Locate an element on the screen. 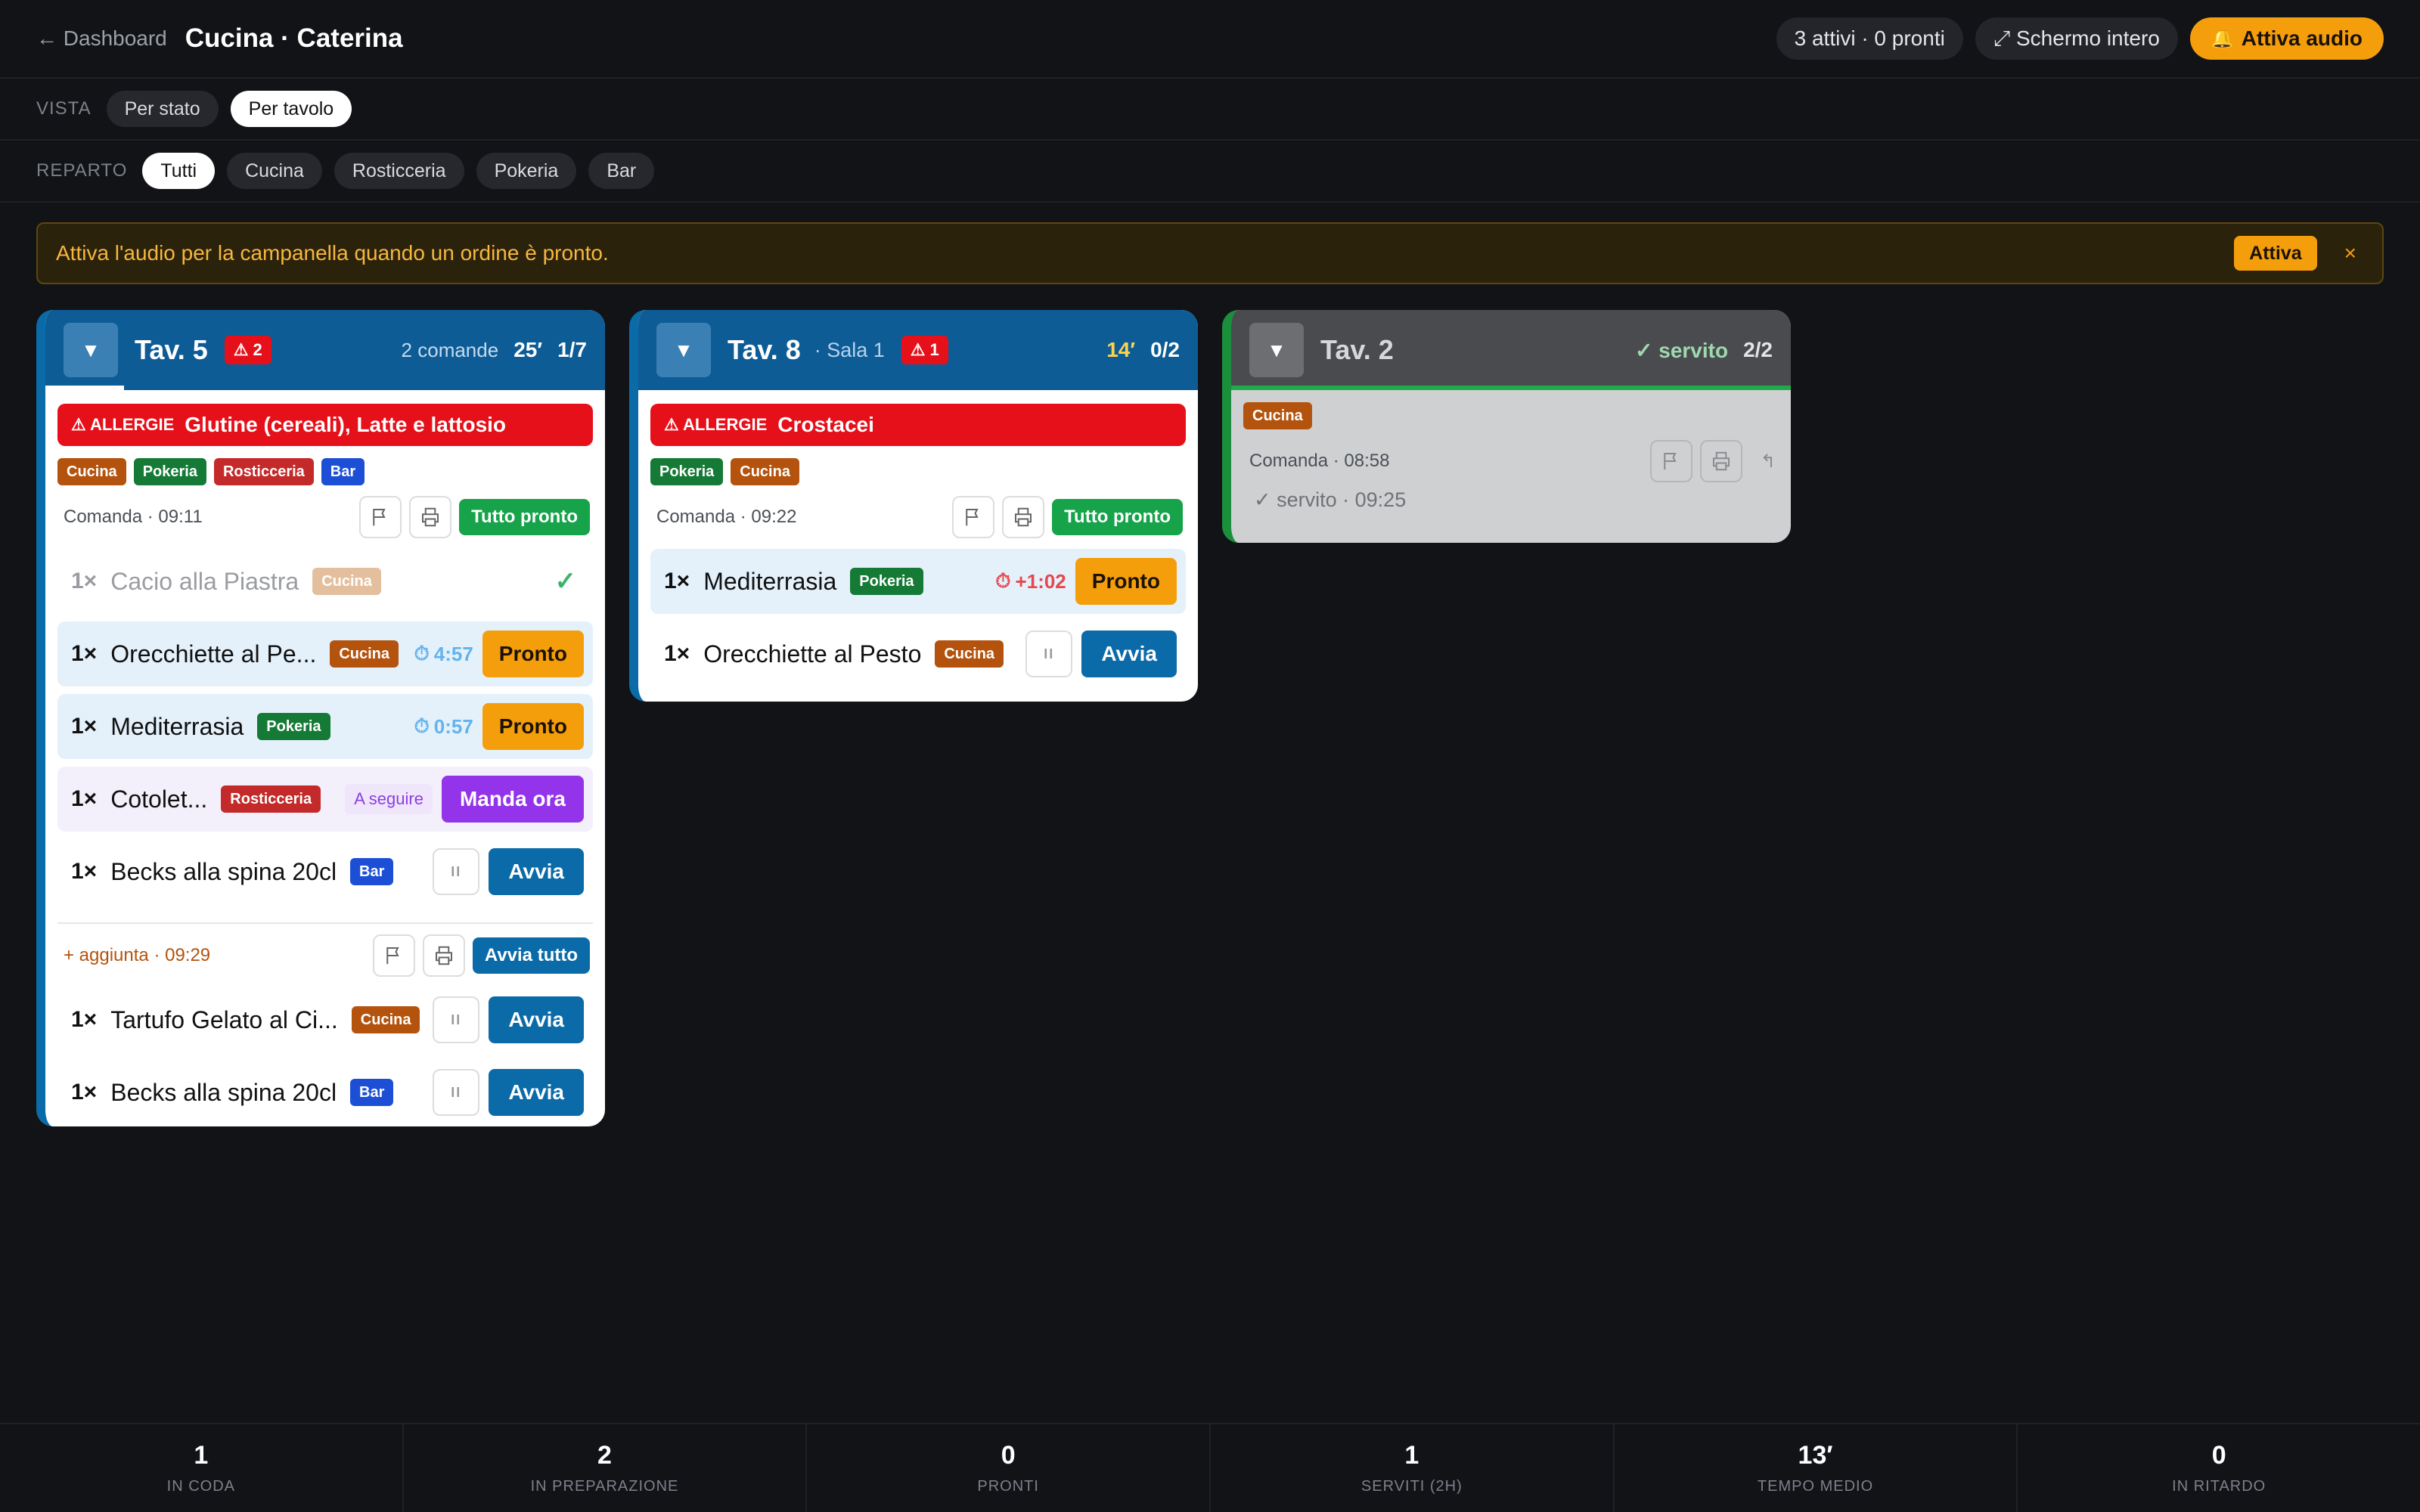  follow-badge: A seguire is located at coordinates (389, 799).